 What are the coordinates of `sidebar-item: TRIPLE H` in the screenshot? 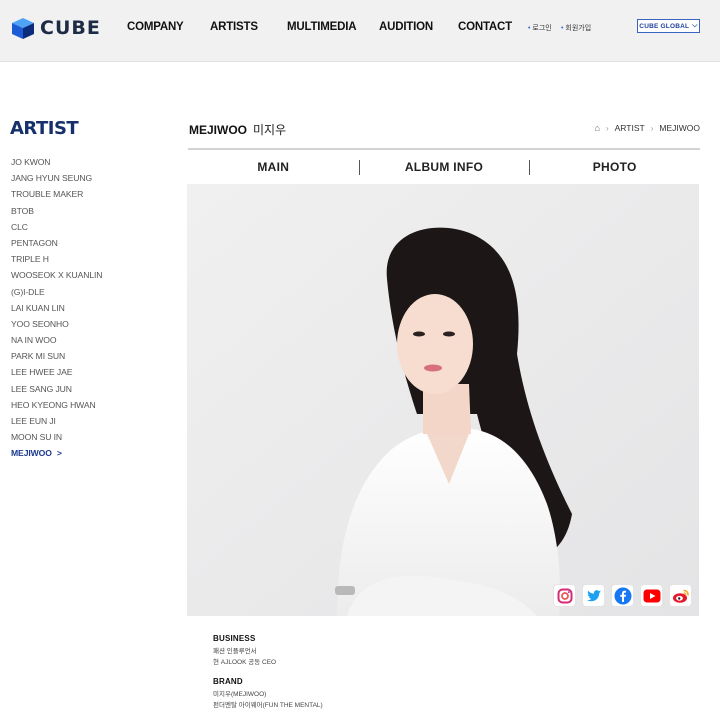 It's located at (56, 262).